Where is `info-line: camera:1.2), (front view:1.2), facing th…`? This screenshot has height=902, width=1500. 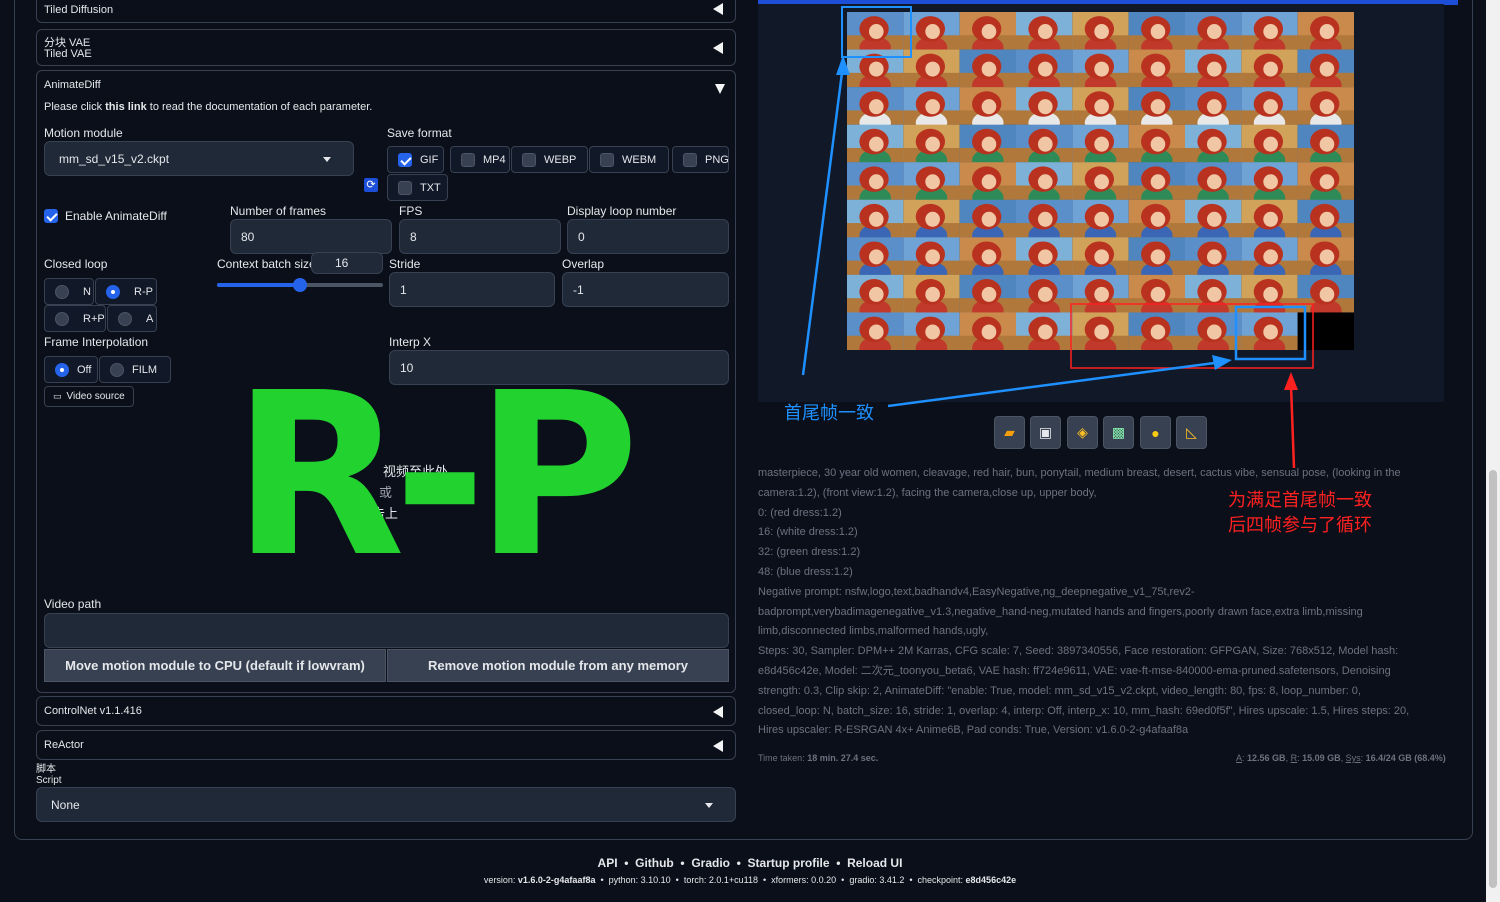
info-line: camera:1.2), (front view:1.2), facing th… is located at coordinates (927, 492).